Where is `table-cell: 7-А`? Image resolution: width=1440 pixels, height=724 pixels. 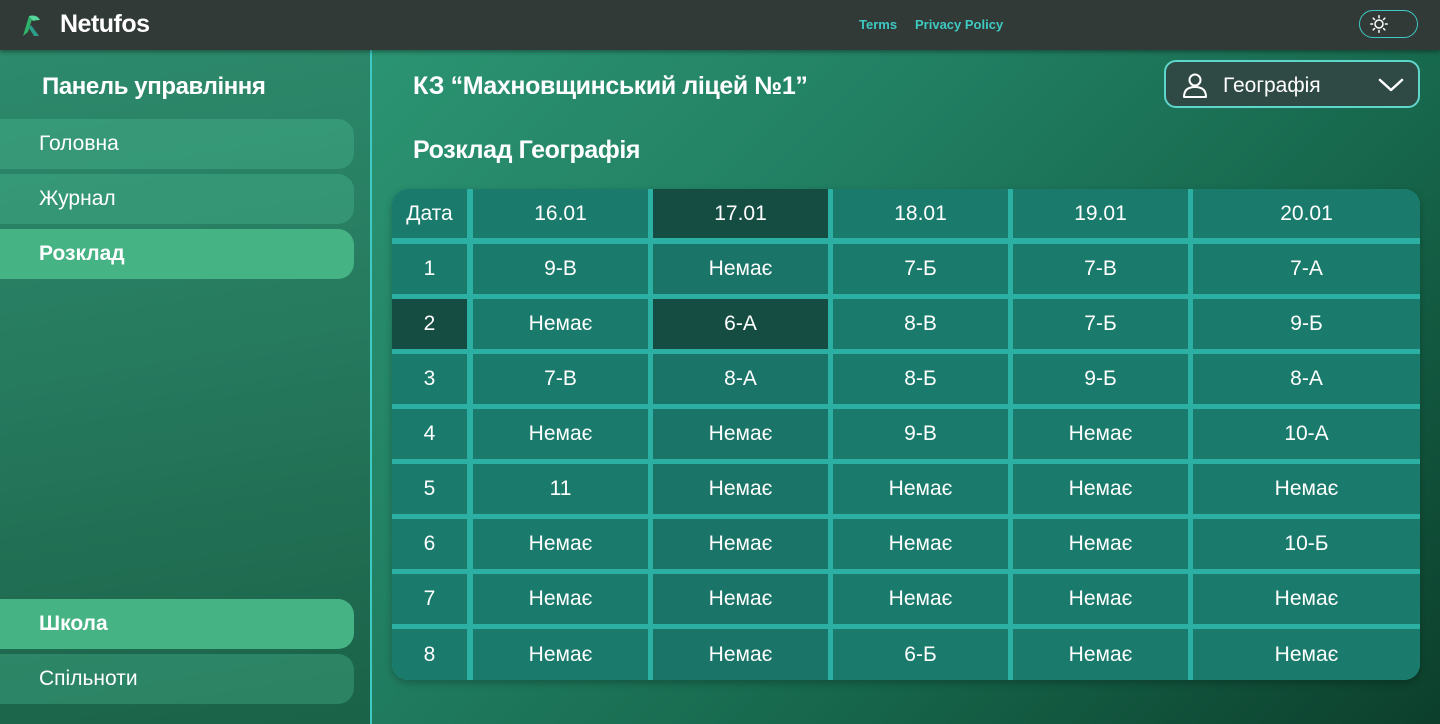 table-cell: 7-А is located at coordinates (1306, 269).